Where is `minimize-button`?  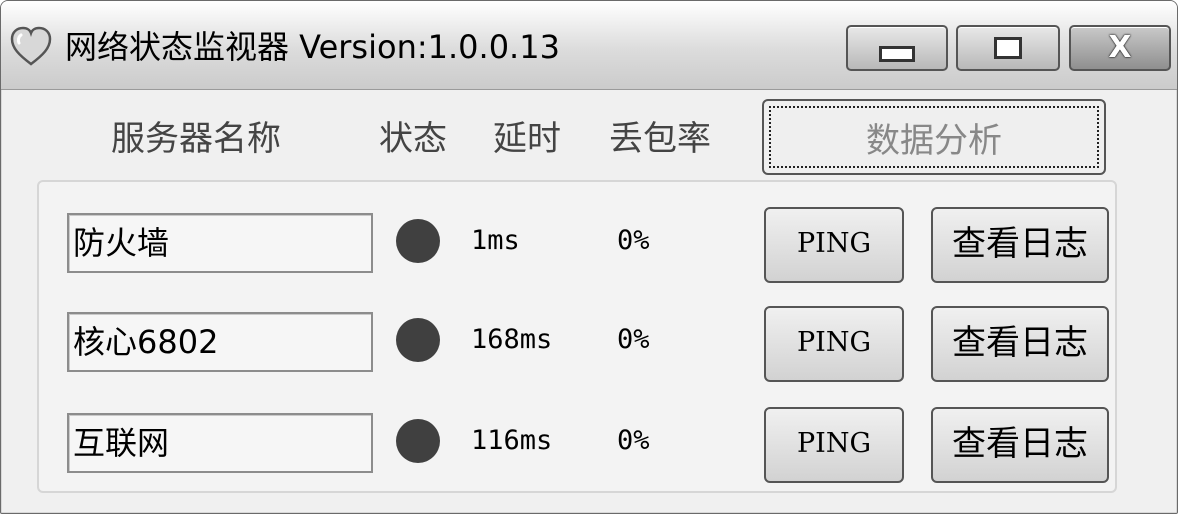
minimize-button is located at coordinates (897, 48).